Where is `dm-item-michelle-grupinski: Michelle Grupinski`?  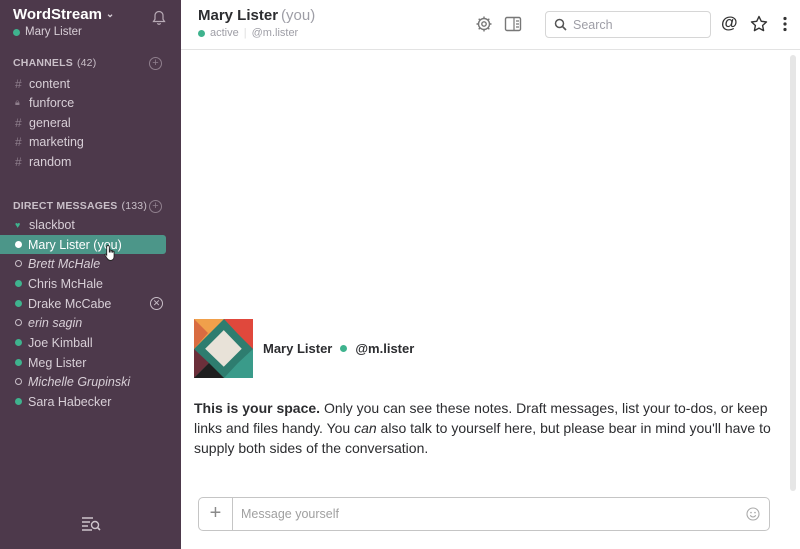
dm-item-michelle-grupinski: Michelle Grupinski is located at coordinates (90, 381).